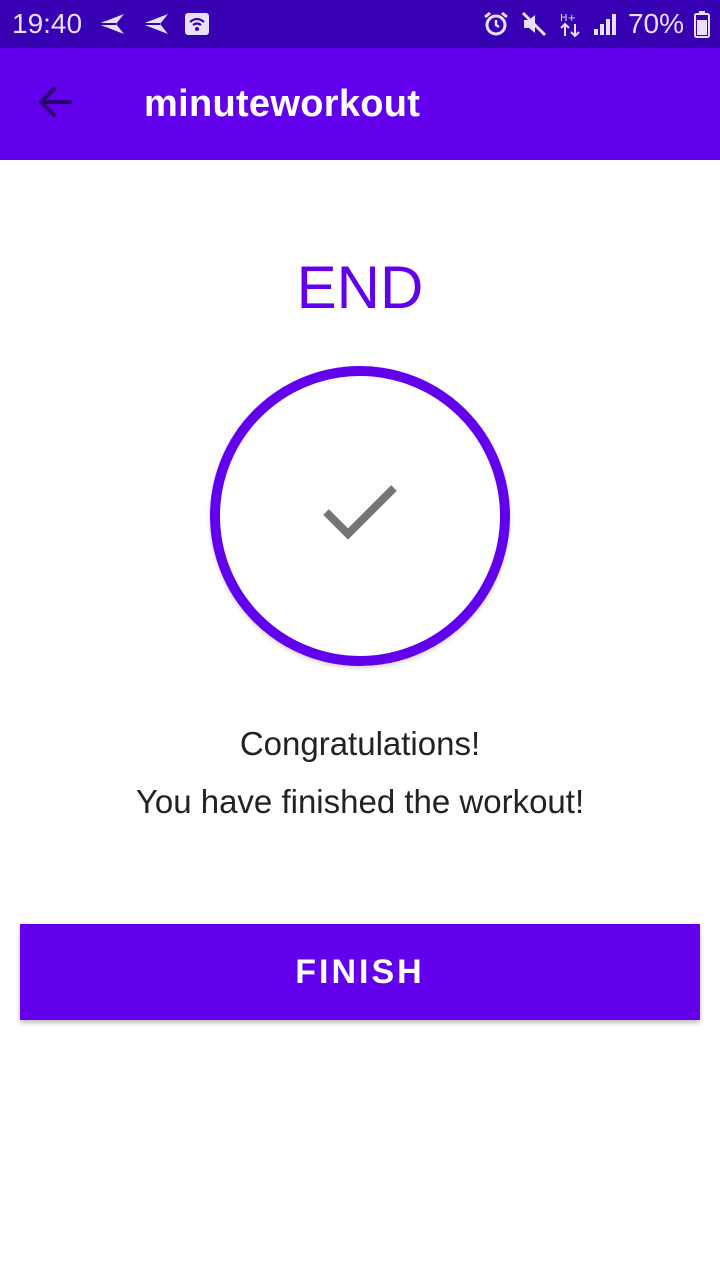  Describe the element at coordinates (534, 24) in the screenshot. I see `mute-icon` at that location.